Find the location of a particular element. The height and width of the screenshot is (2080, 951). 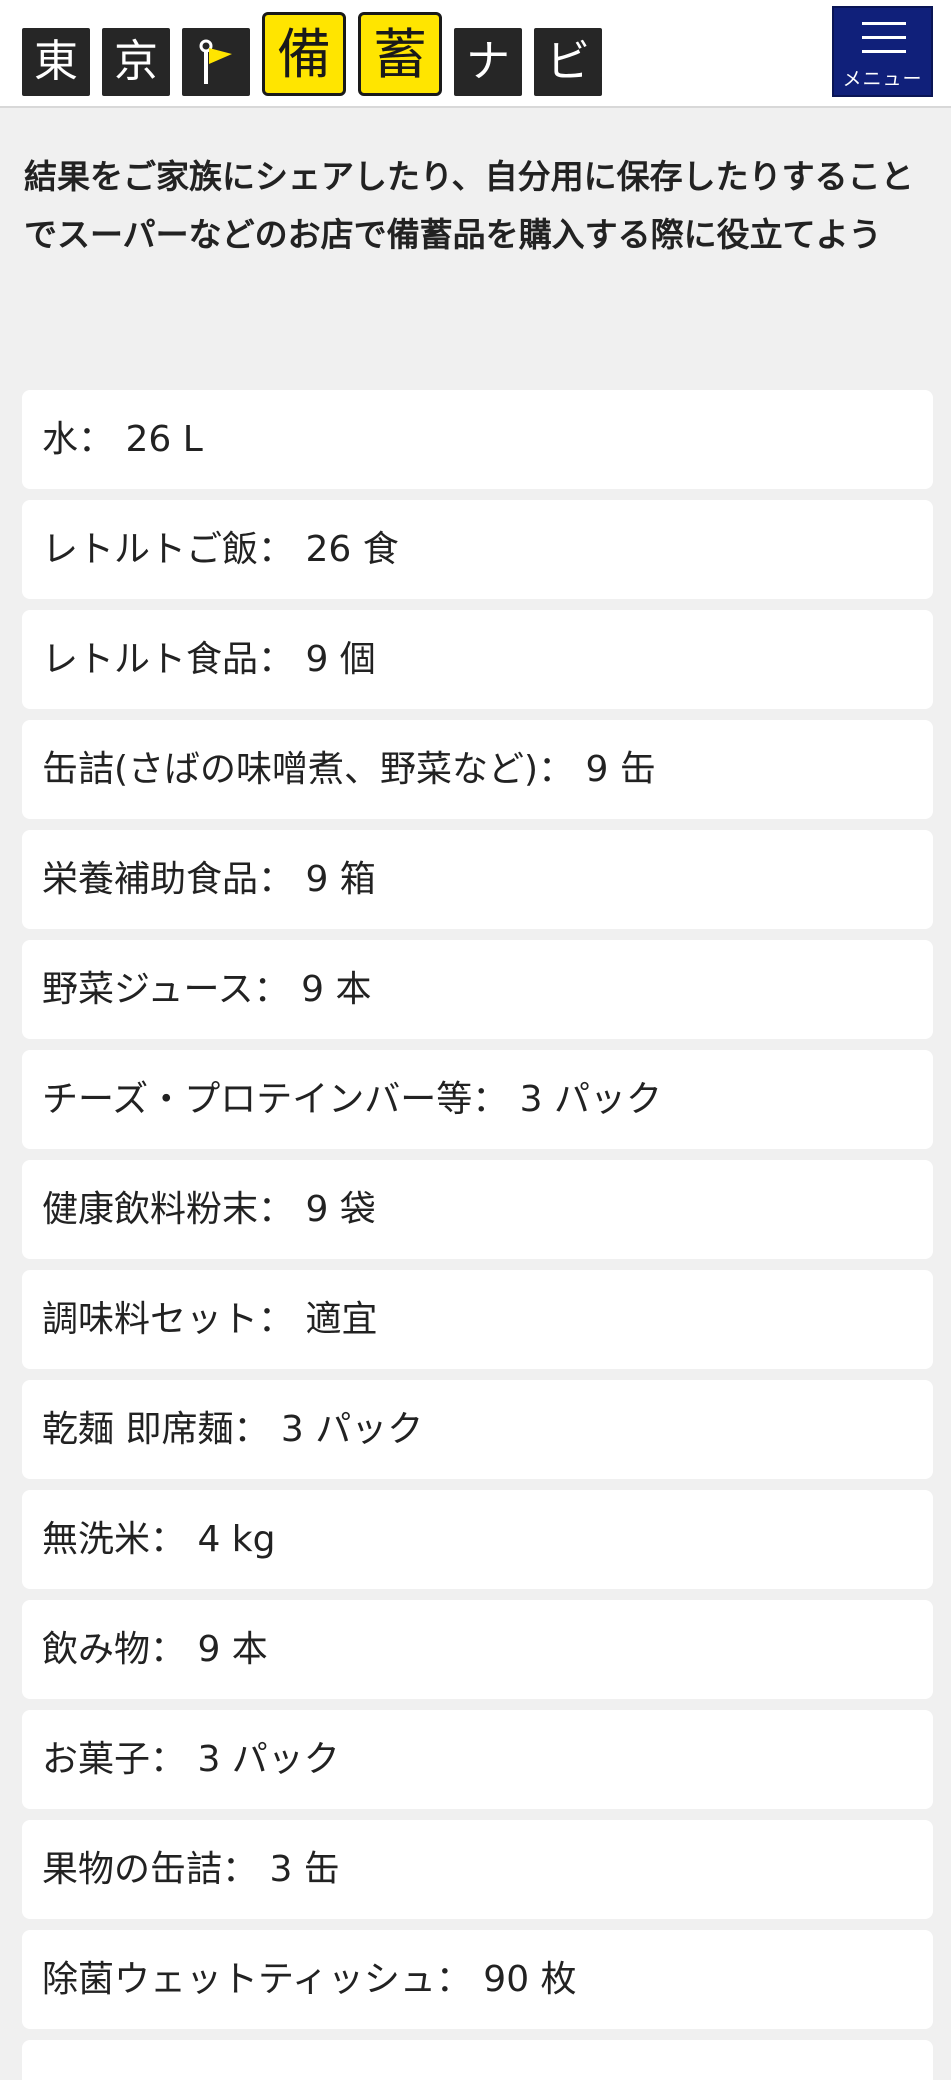

menu-label: メニュー is located at coordinates (882, 79).